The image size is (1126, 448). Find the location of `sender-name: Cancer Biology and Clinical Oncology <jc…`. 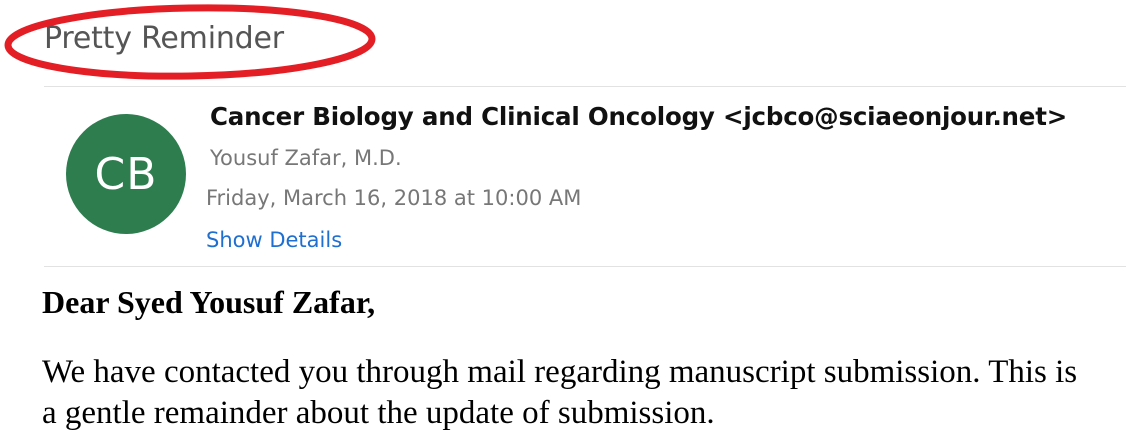

sender-name: Cancer Biology and Clinical Oncology <jc… is located at coordinates (638, 116).